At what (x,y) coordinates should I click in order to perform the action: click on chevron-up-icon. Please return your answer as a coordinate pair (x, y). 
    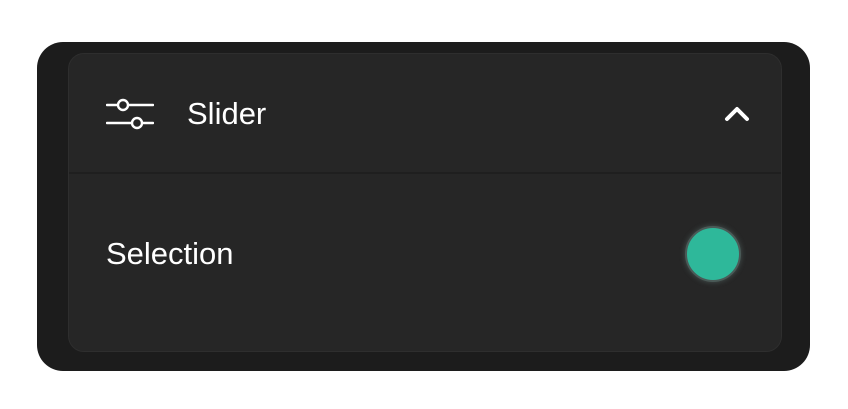
    Looking at the image, I should click on (737, 114).